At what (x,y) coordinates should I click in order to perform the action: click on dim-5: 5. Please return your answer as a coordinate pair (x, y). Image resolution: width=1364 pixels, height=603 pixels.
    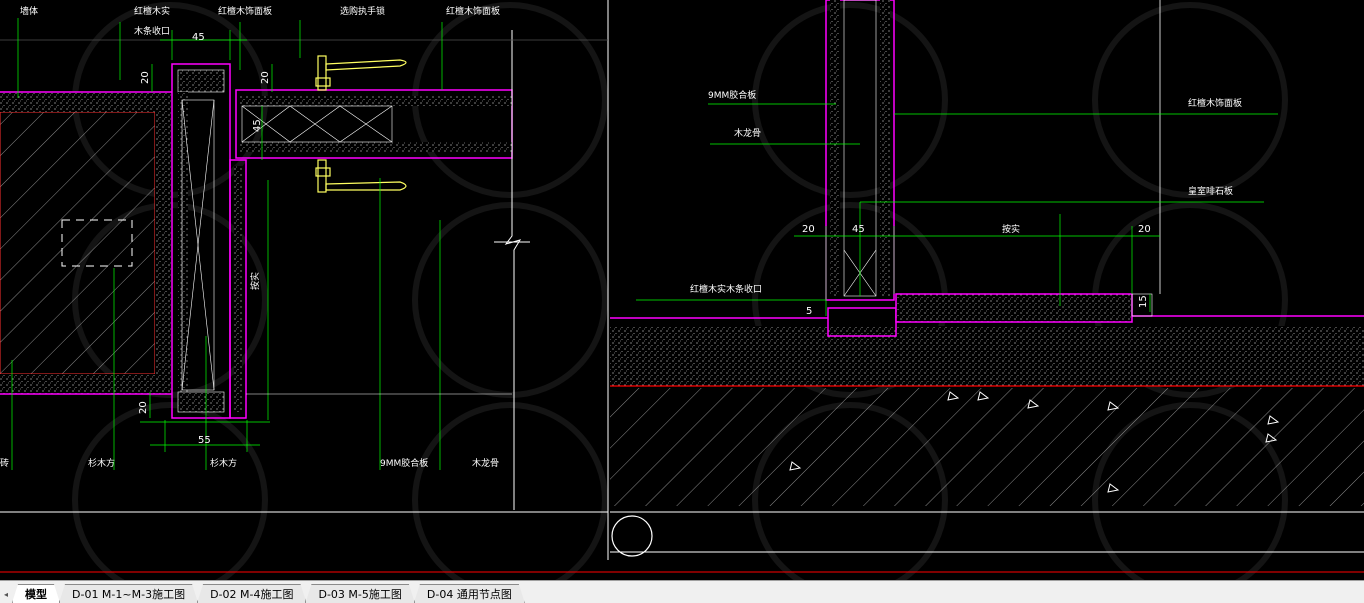
    Looking at the image, I should click on (809, 311).